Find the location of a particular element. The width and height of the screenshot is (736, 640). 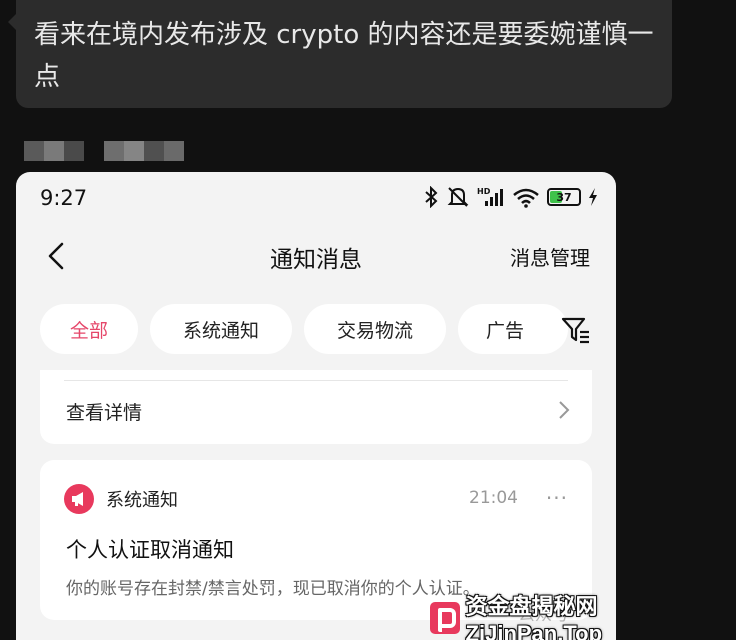

view-details-link: 查看详情 is located at coordinates (104, 411).